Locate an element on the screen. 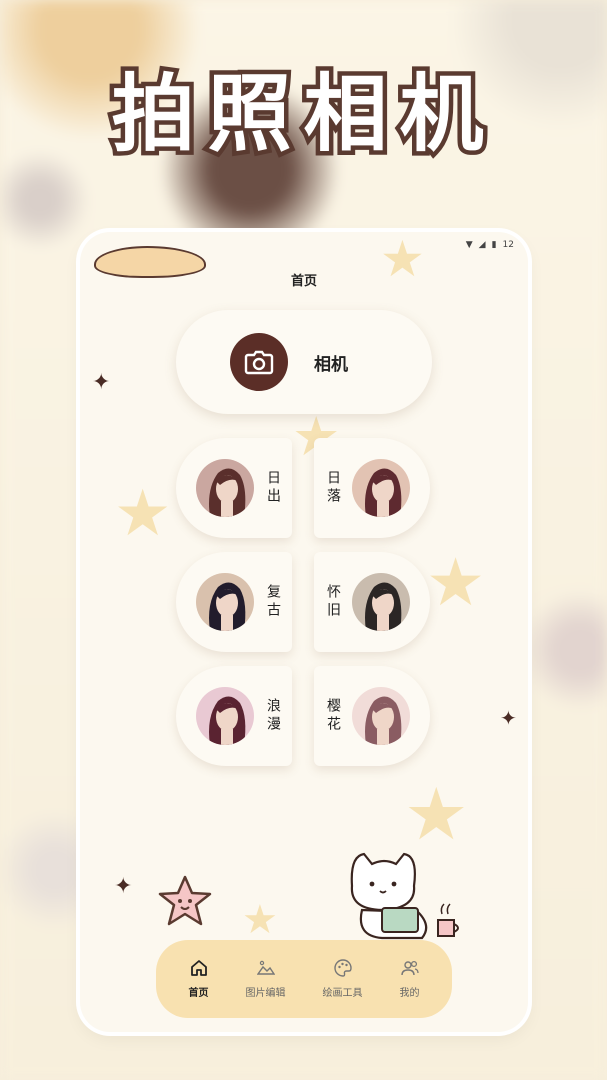 This screenshot has height=1080, width=607. tab-palette: 绘画工具 is located at coordinates (343, 979).